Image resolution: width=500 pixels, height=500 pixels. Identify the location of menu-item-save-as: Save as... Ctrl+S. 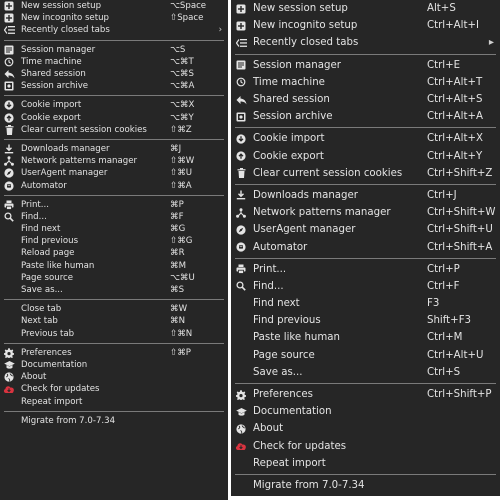
(365, 372).